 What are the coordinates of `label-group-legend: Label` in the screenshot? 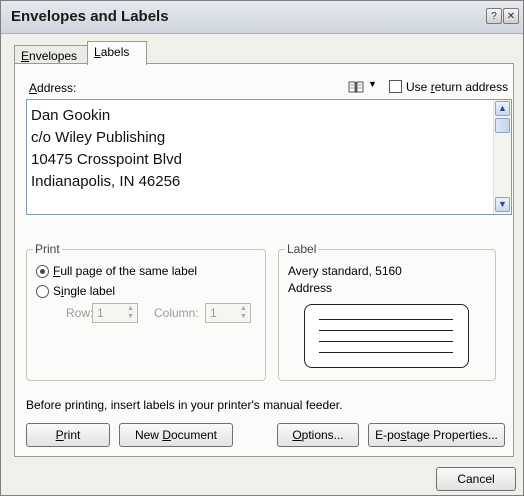 It's located at (302, 249).